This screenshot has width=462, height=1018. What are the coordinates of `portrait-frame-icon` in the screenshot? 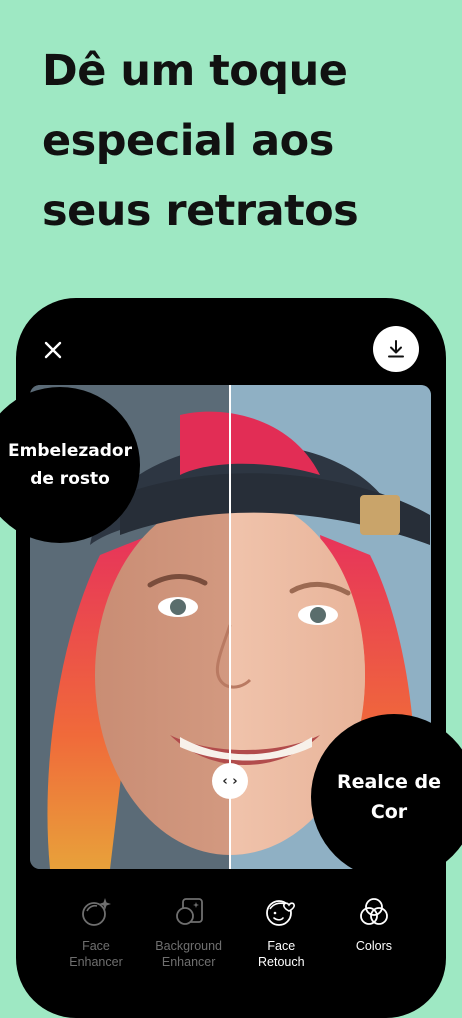 It's located at (189, 912).